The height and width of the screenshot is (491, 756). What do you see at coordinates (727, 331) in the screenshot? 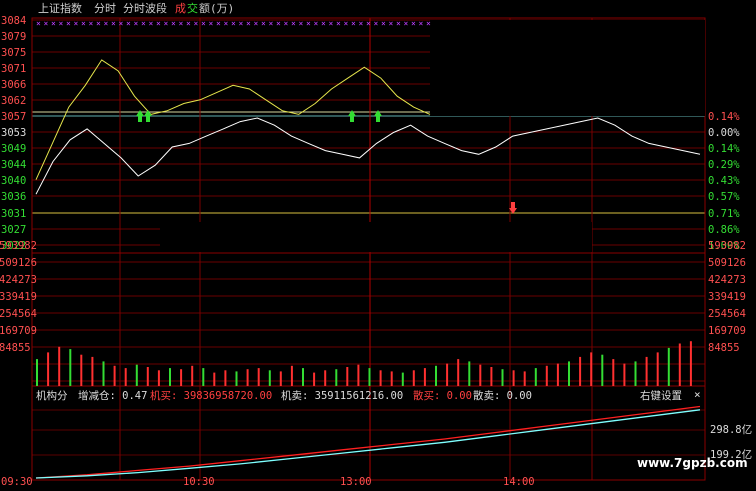
I see `volume-tick-label-right: 169709` at bounding box center [727, 331].